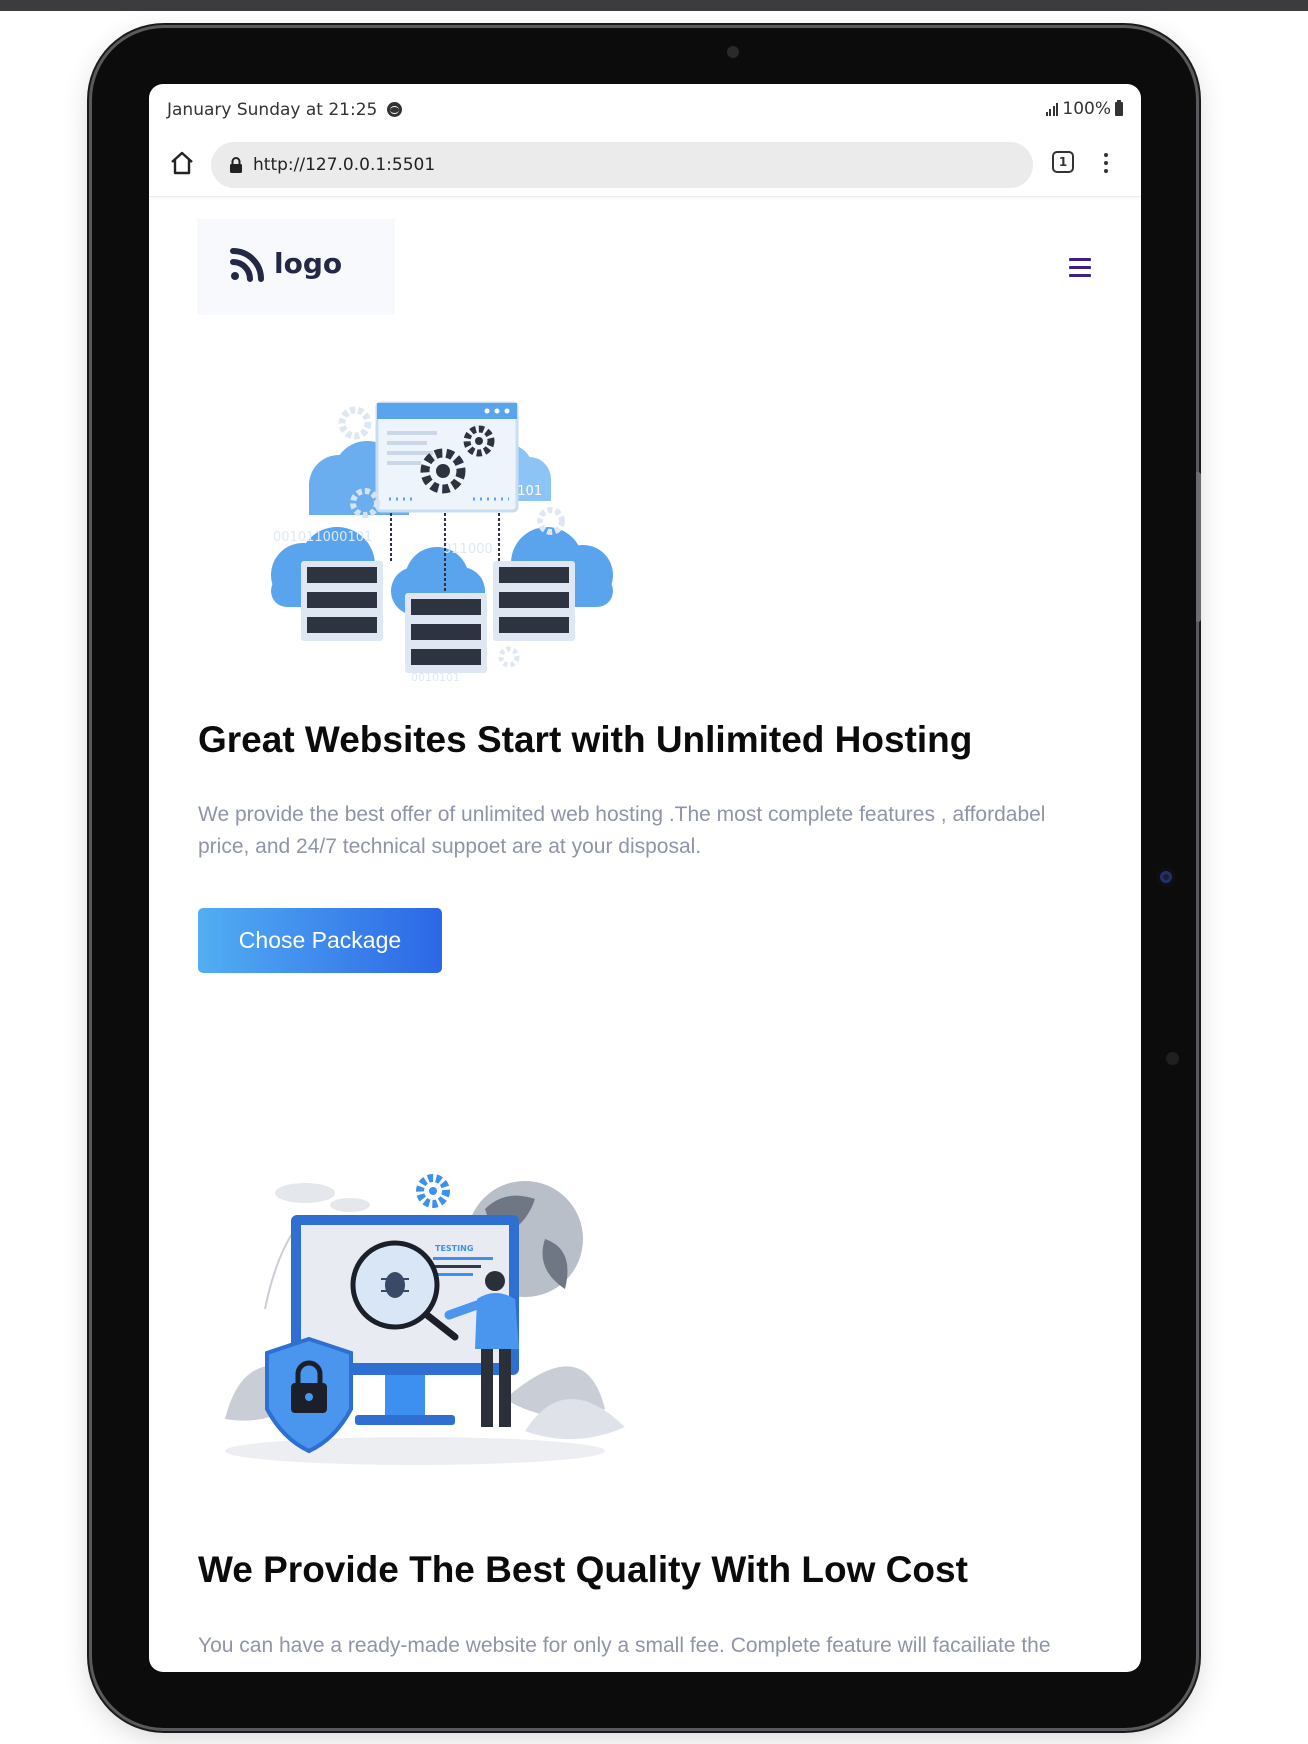  I want to click on logo-text: logo, so click(308, 263).